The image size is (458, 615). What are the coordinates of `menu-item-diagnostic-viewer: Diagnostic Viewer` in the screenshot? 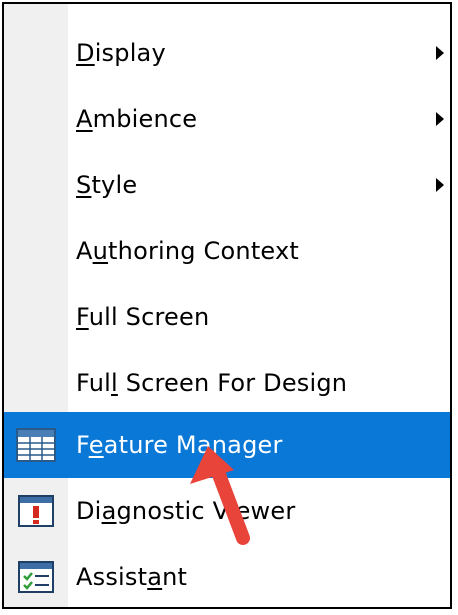 It's located at (227, 511).